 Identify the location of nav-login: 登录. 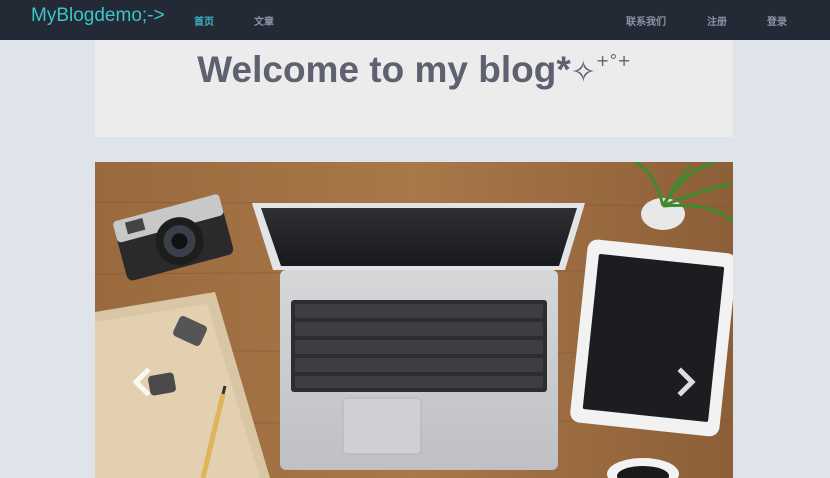
(777, 20).